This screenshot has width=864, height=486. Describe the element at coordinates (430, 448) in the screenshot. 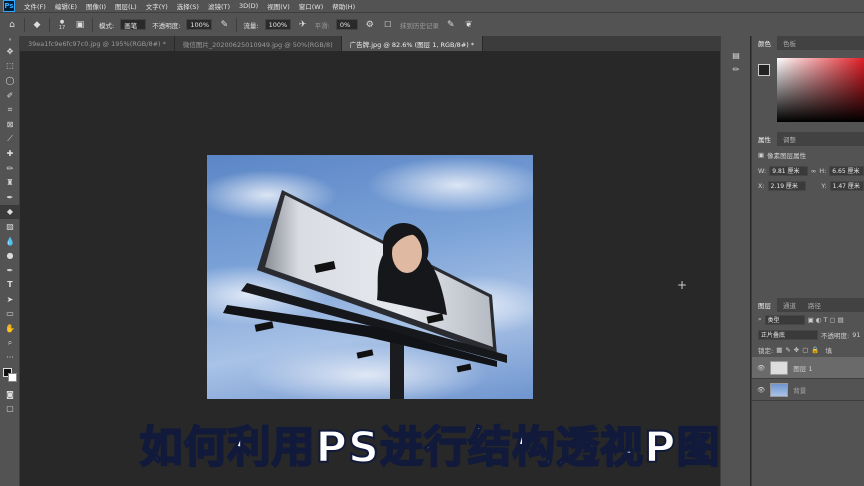

I see `video-caption: 如何利用PS进行结构透视P图` at that location.